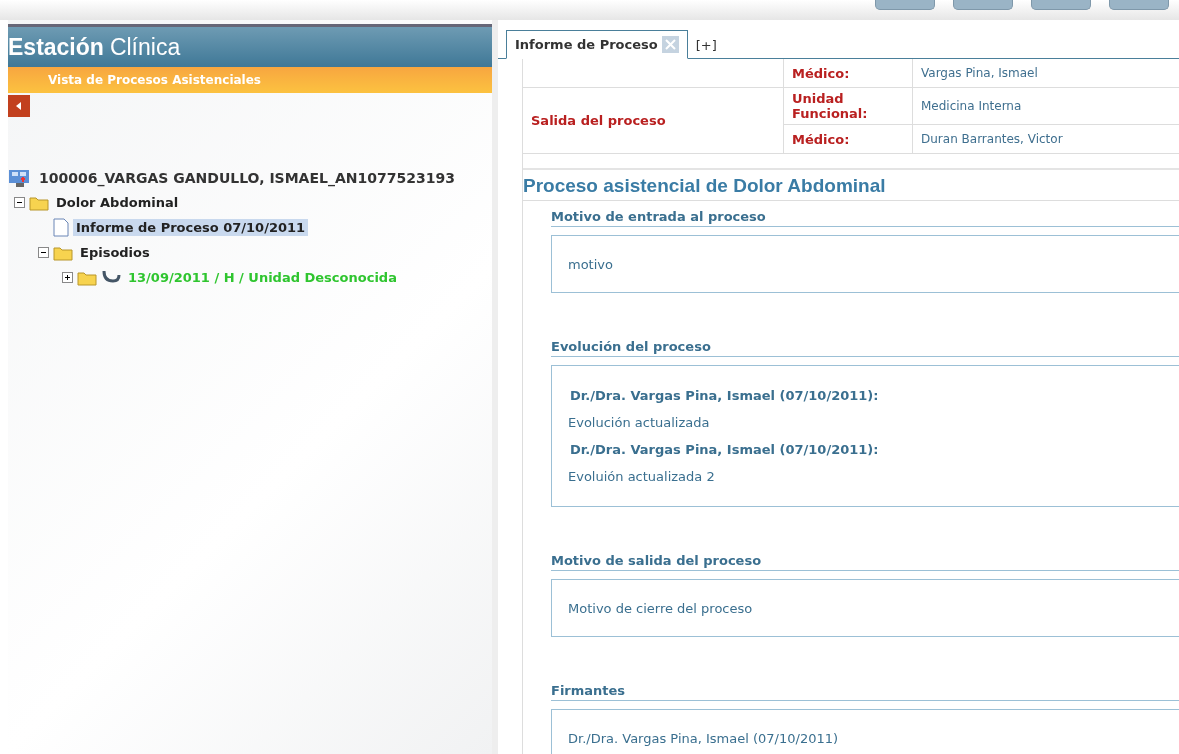  Describe the element at coordinates (1045, 106) in the screenshot. I see `field-value: Medicina Interna` at that location.